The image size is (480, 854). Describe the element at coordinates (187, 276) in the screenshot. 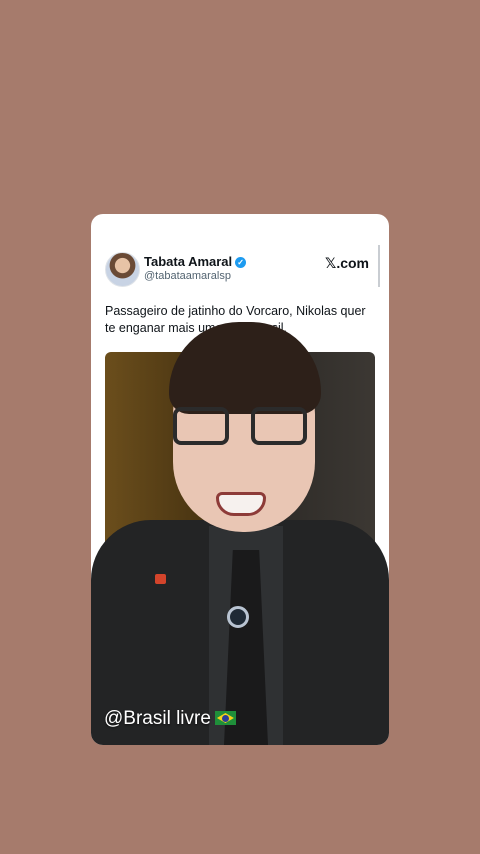

I see `author-handle: @tabataamaralsp` at that location.